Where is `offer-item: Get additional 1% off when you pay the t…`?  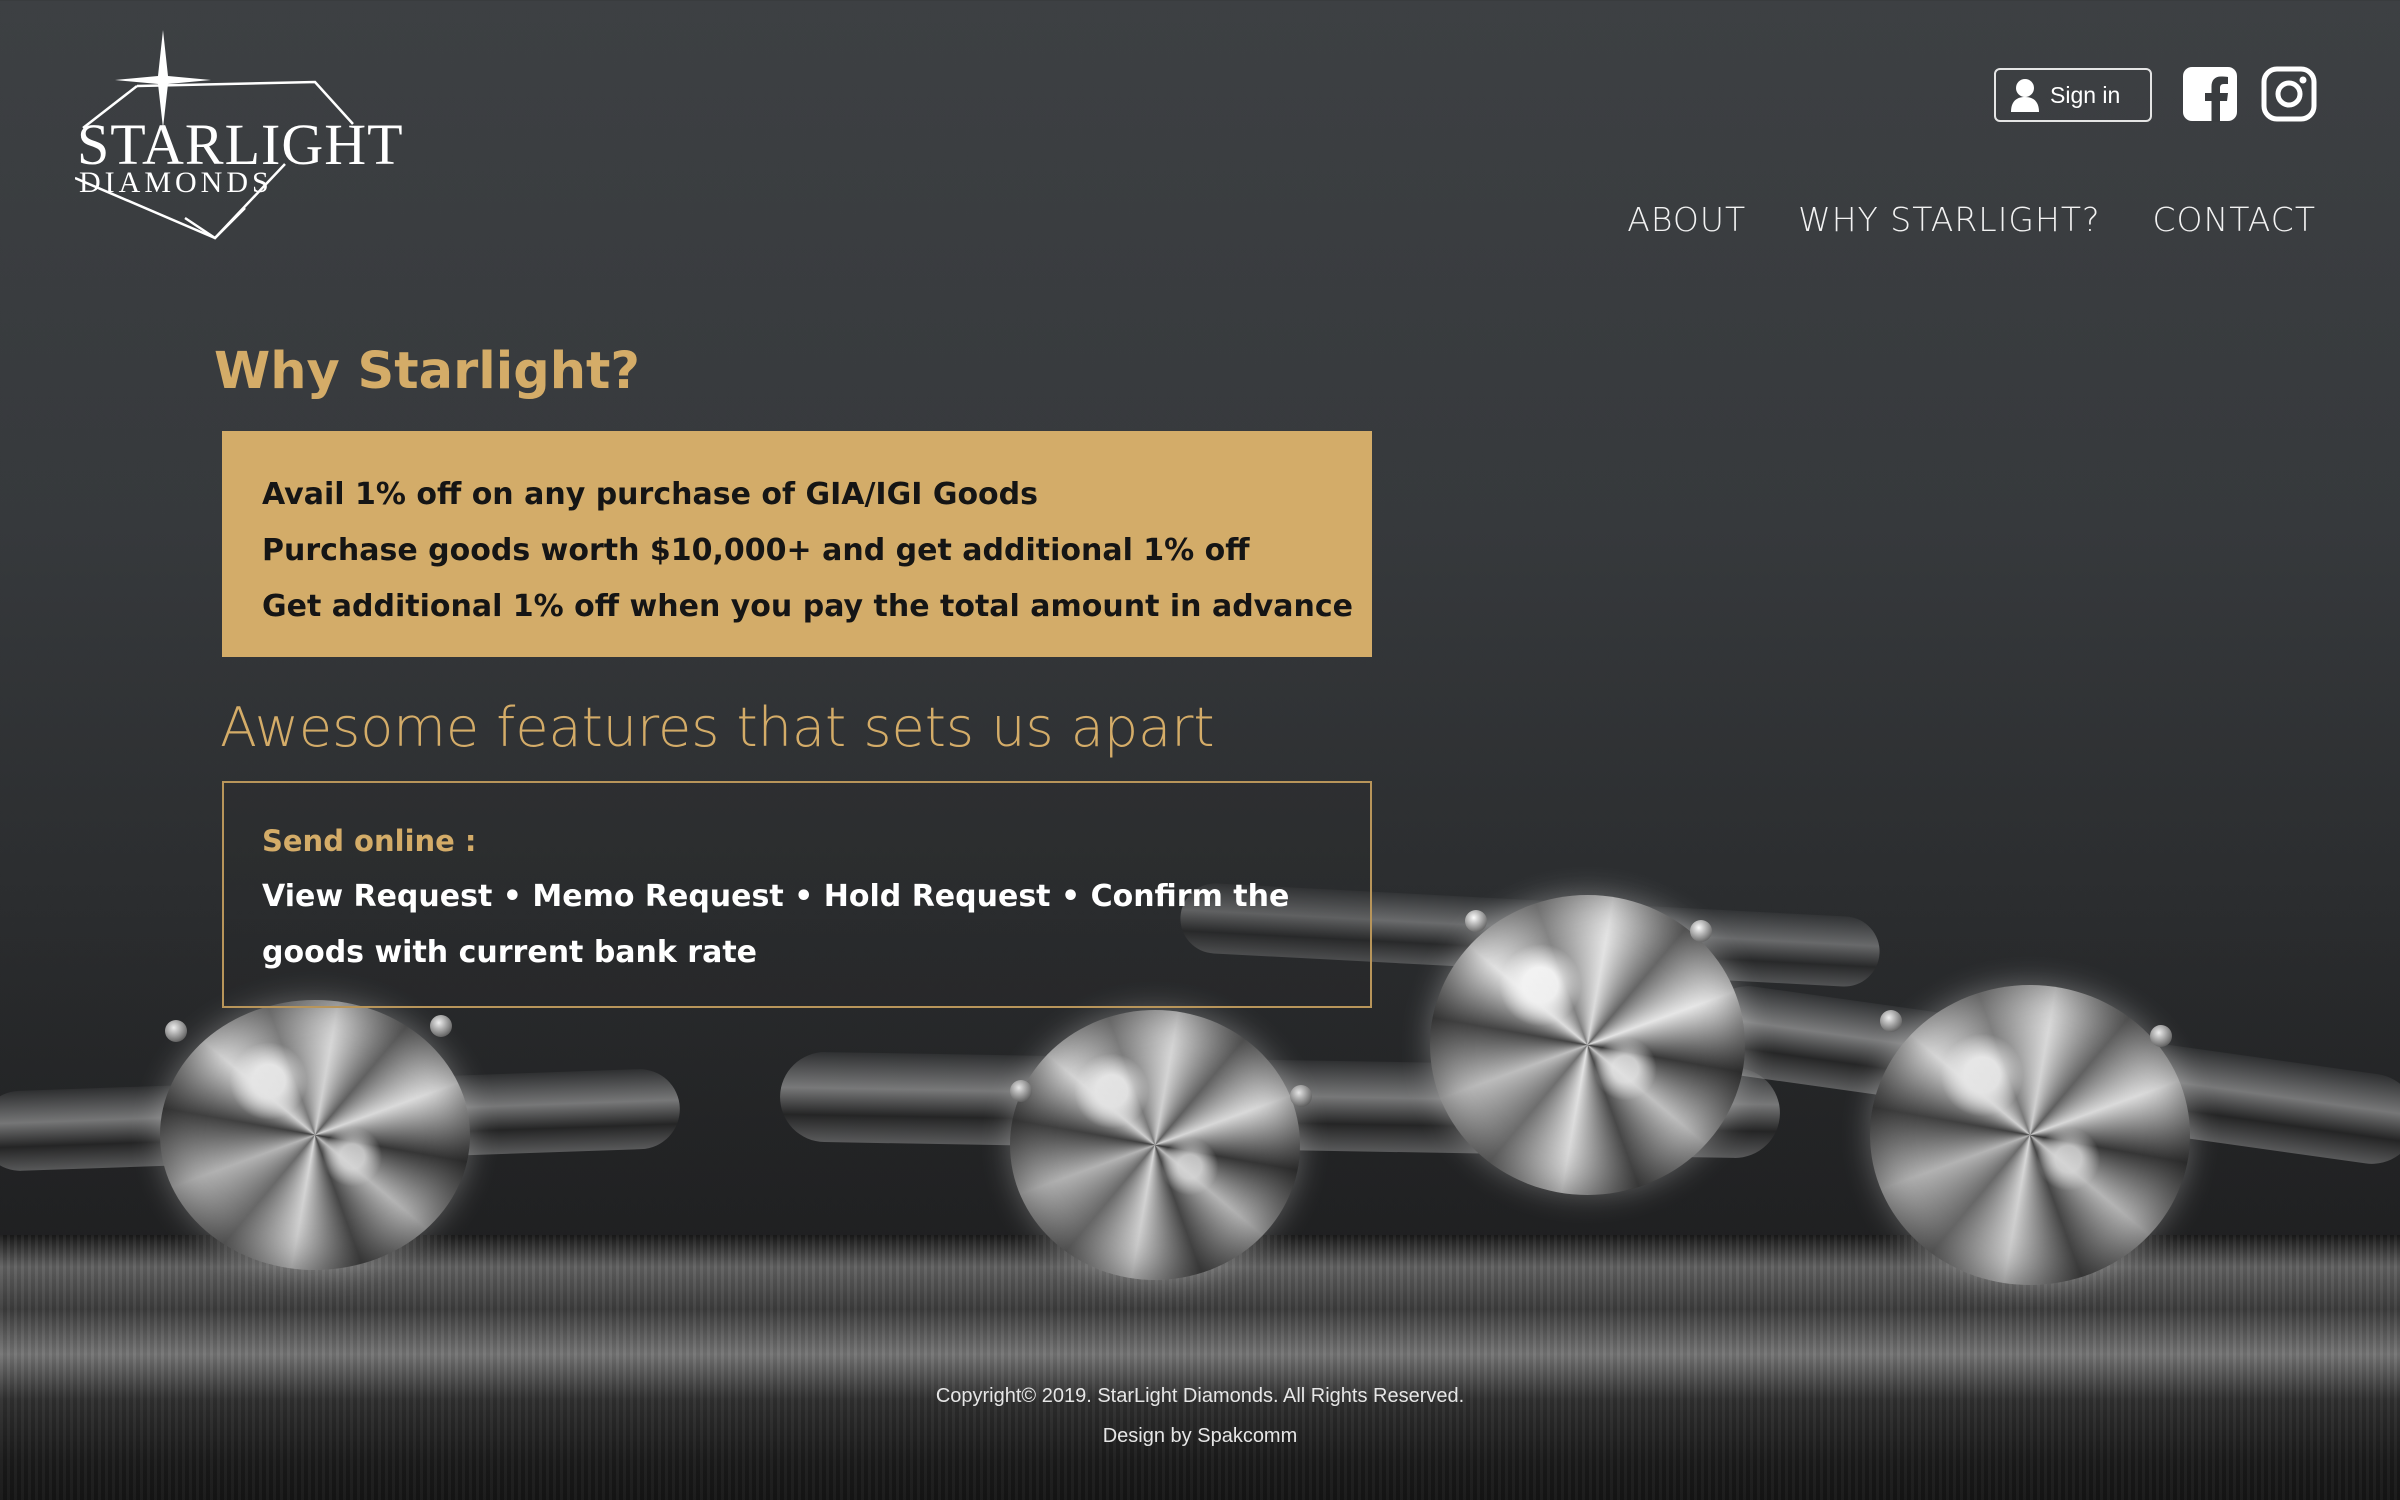
offer-item: Get additional 1% off when you pay the t… is located at coordinates (807, 606).